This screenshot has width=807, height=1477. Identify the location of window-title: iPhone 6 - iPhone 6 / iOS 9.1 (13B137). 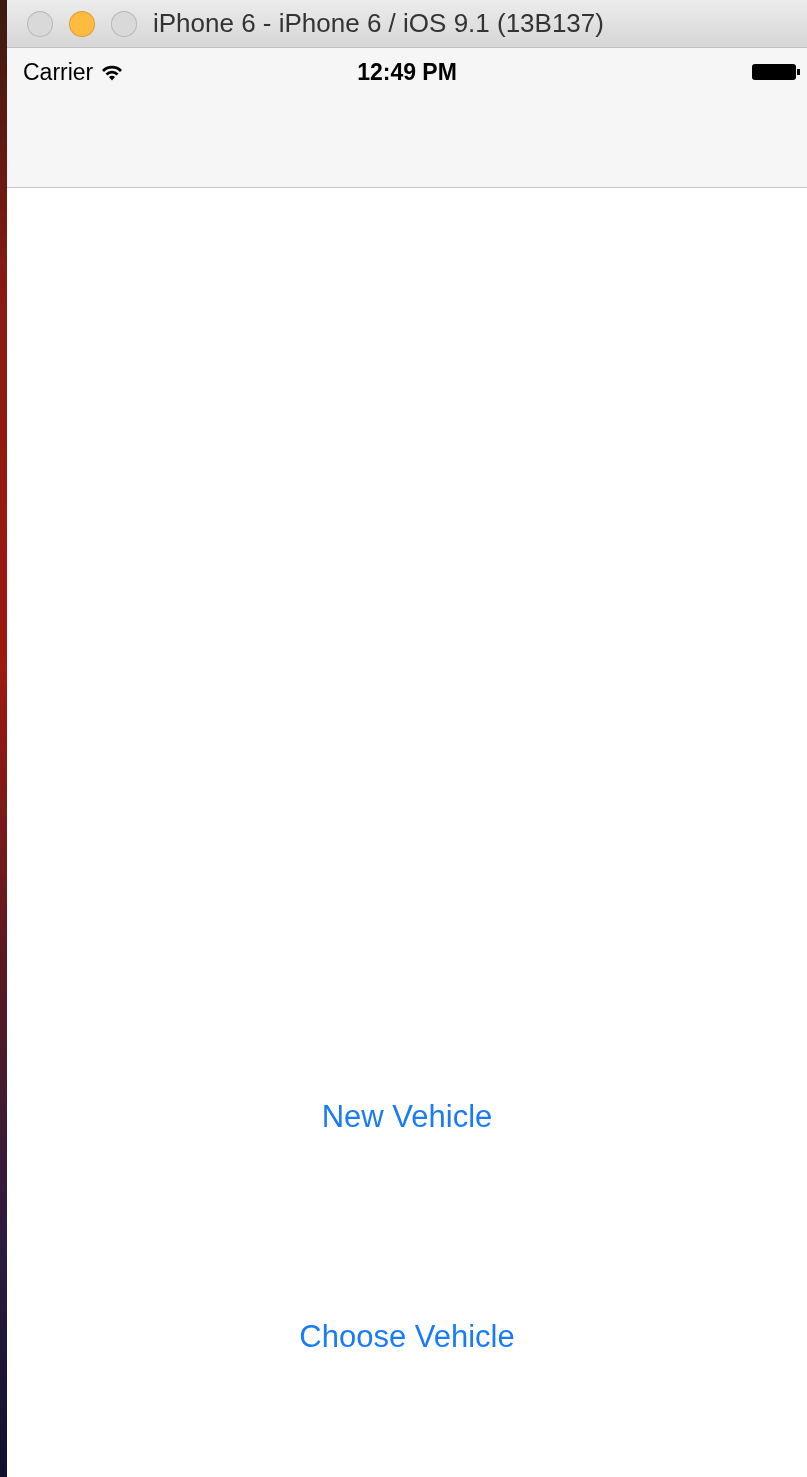
(378, 23).